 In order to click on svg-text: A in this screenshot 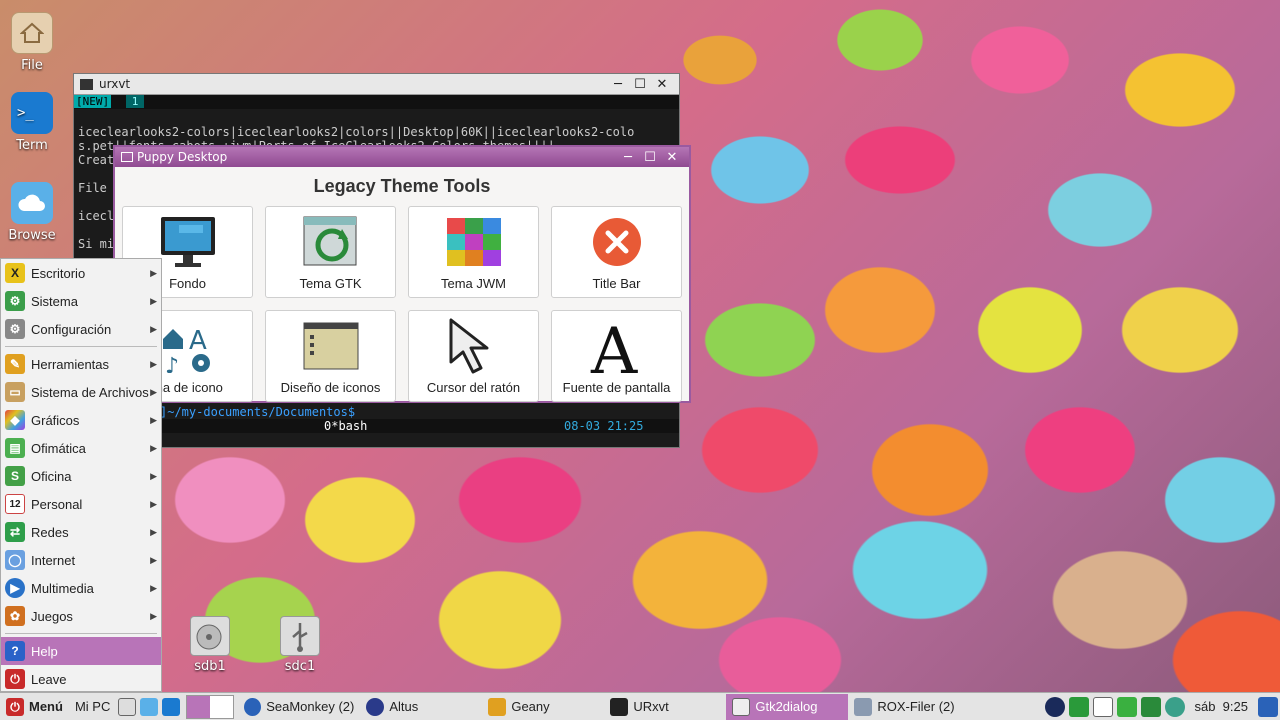, I will do `click(614, 346)`.